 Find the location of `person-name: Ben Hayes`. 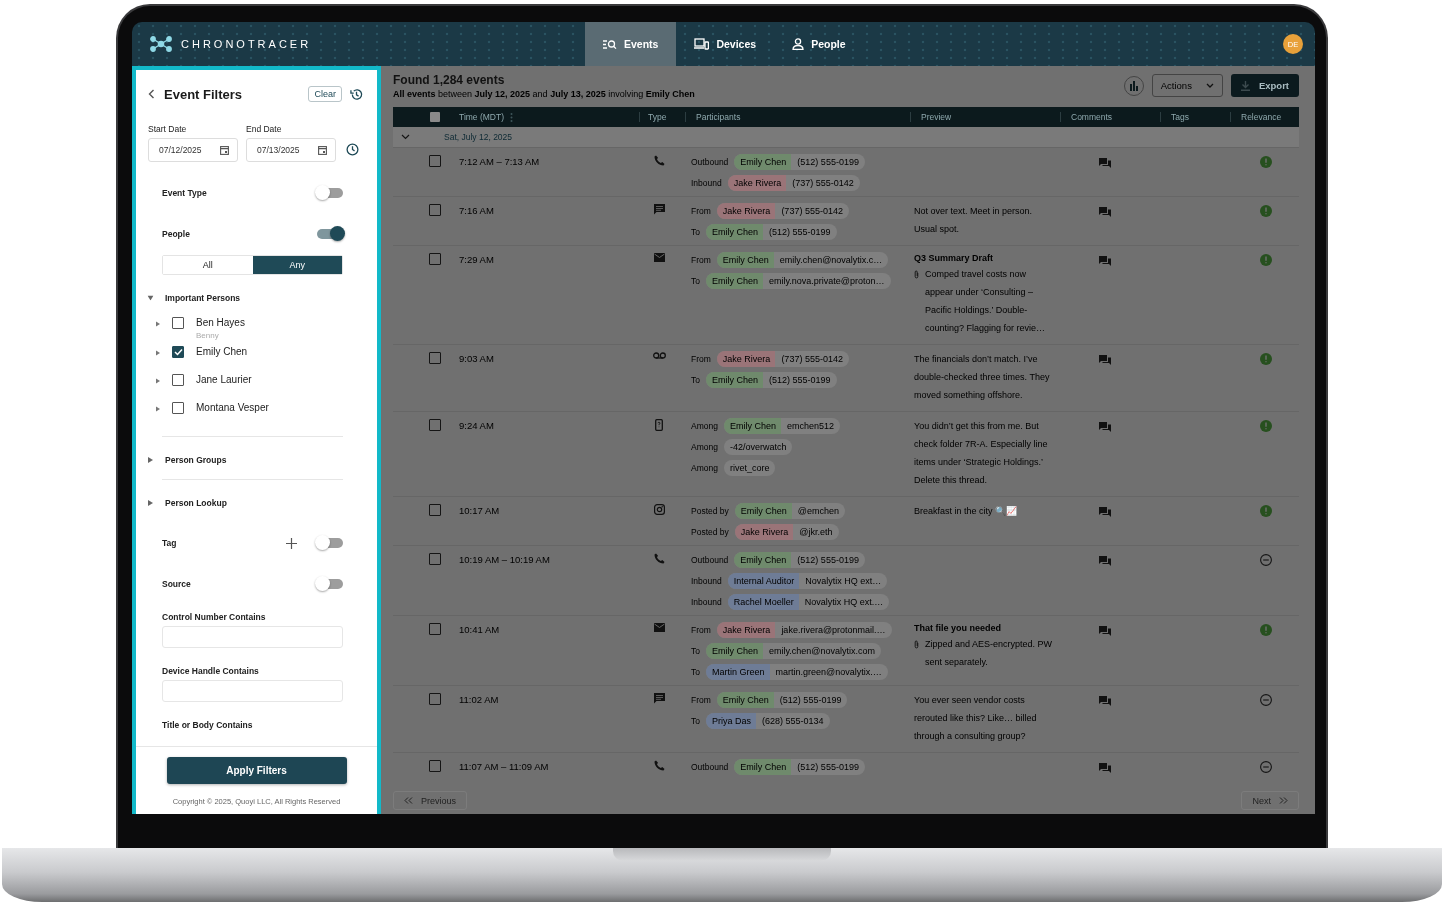

person-name: Ben Hayes is located at coordinates (220, 322).